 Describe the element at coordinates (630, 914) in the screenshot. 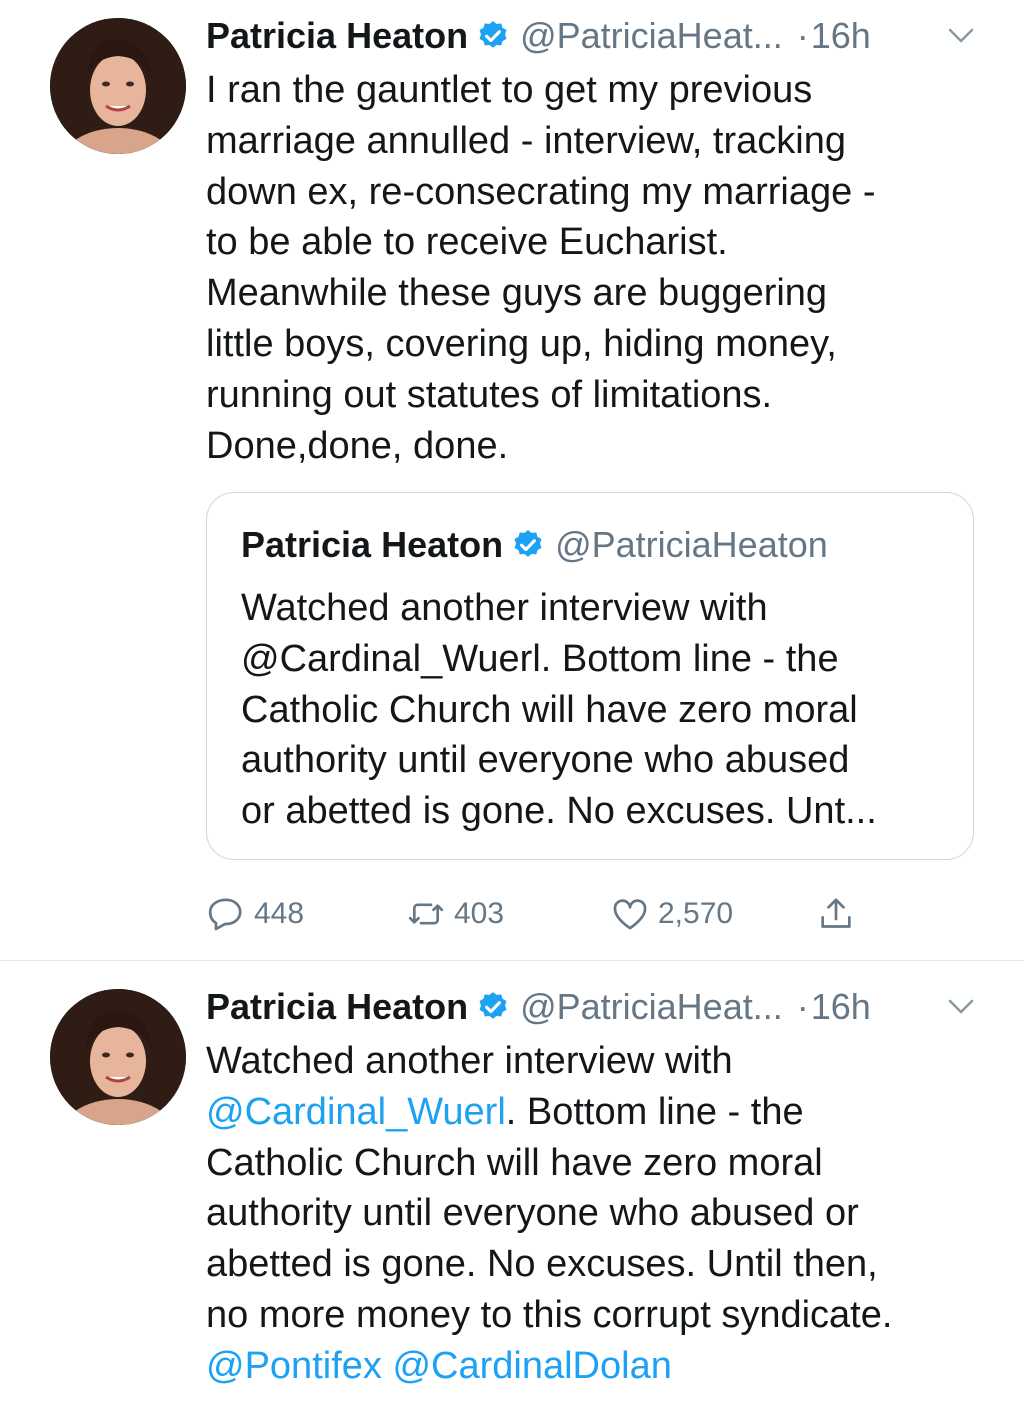

I see `like-icon` at that location.